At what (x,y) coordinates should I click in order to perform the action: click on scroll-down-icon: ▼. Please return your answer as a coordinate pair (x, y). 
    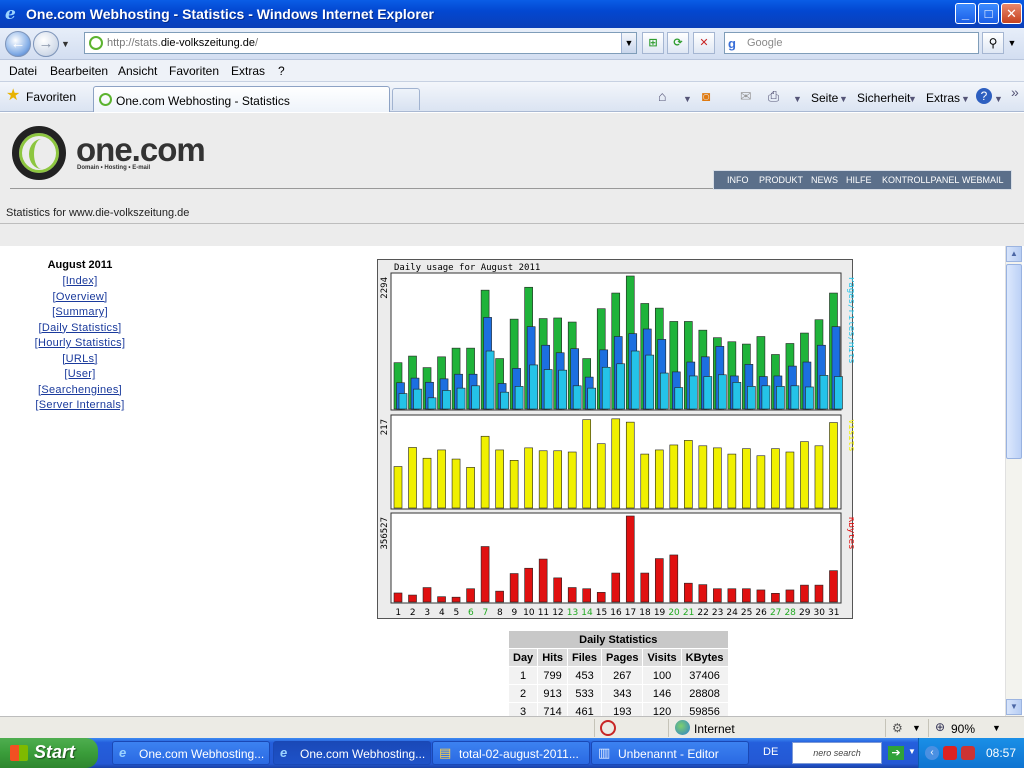
    Looking at the image, I should click on (1014, 707).